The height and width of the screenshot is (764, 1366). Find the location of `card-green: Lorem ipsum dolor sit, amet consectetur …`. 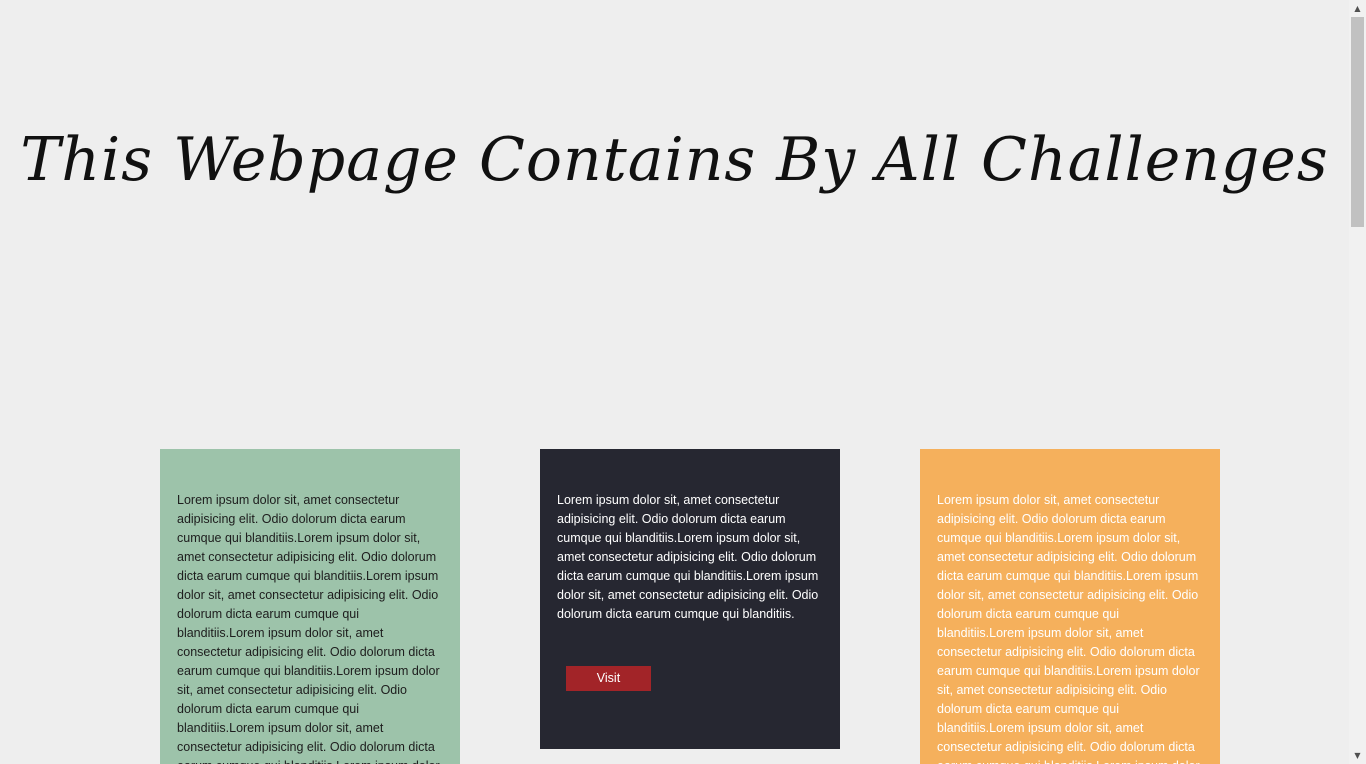

card-green: Lorem ipsum dolor sit, amet consectetur … is located at coordinates (310, 606).